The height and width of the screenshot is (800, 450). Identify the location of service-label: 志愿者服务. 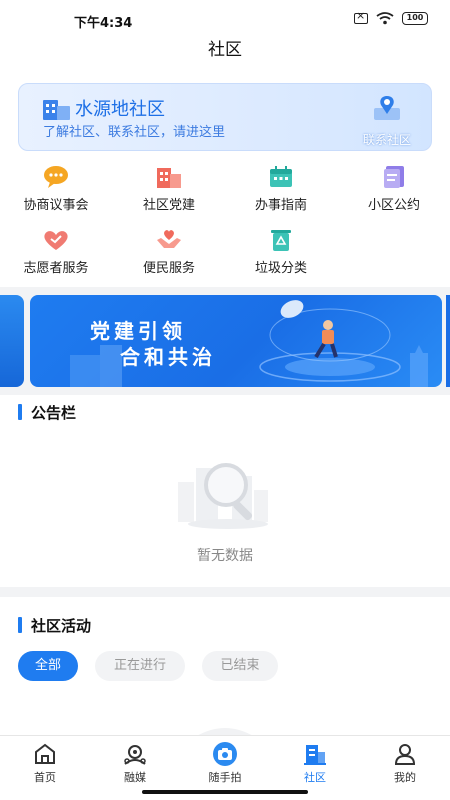
(56, 268).